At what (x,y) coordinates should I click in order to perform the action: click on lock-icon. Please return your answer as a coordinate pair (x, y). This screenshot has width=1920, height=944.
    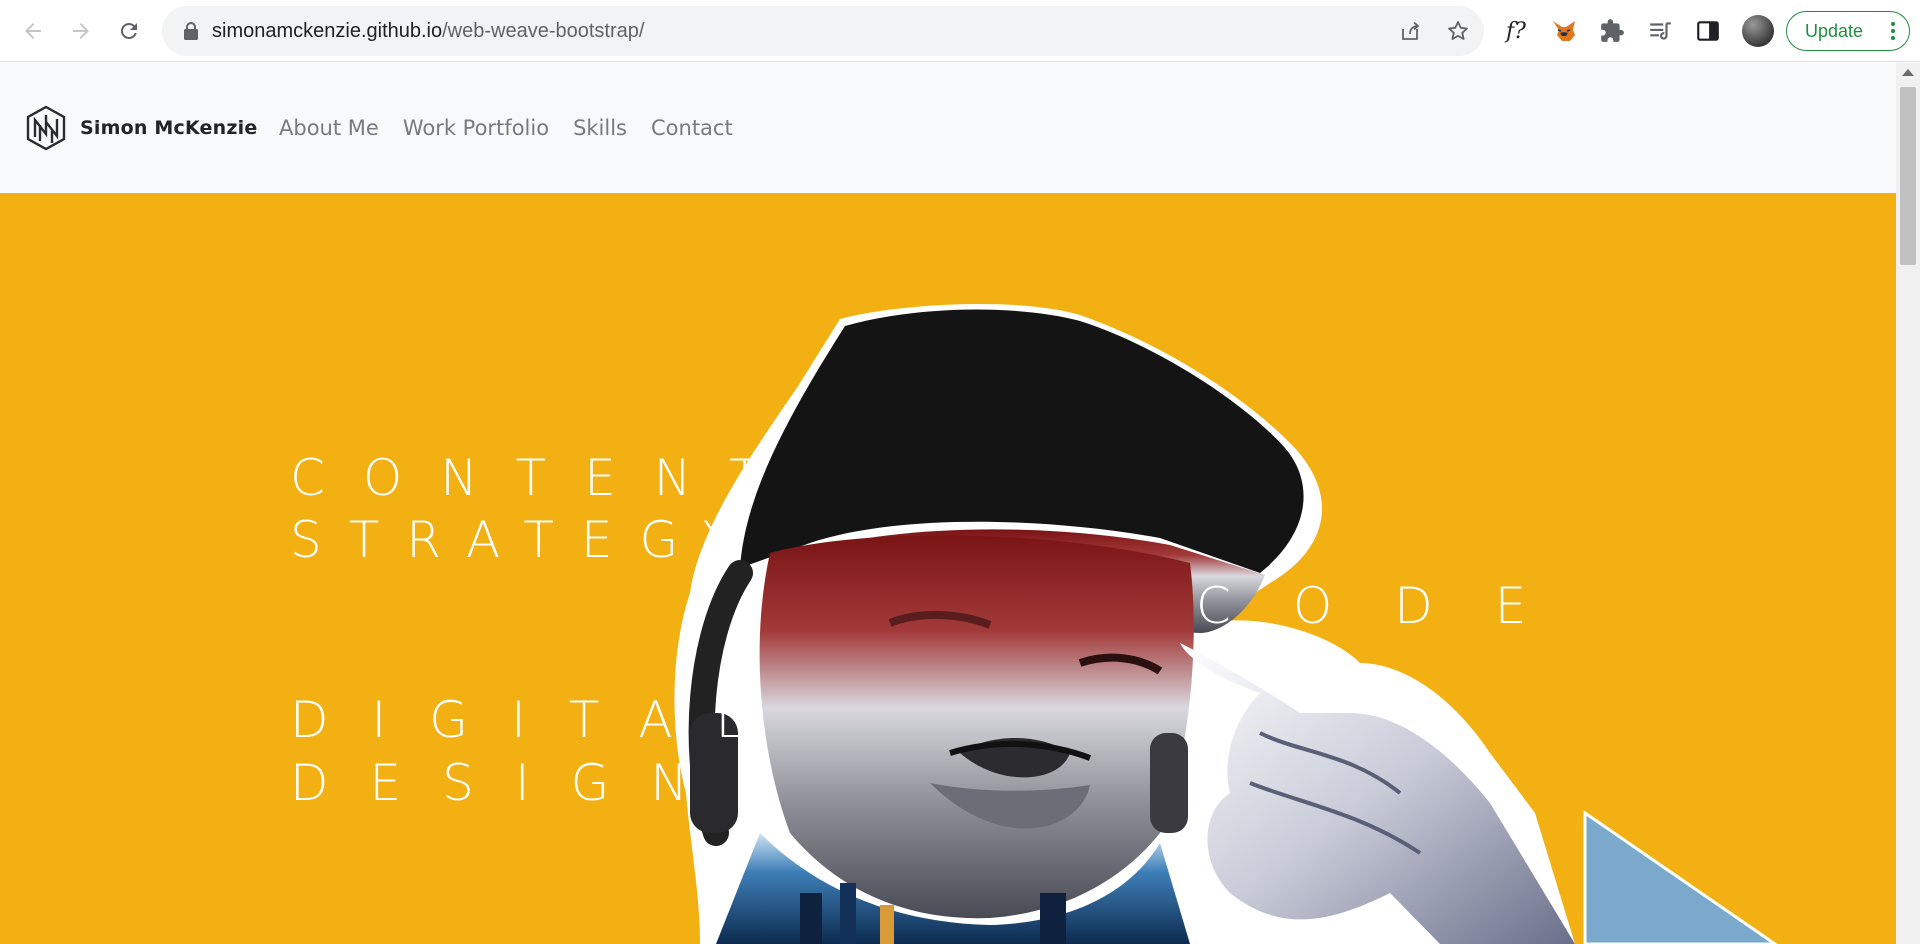
    Looking at the image, I should click on (191, 31).